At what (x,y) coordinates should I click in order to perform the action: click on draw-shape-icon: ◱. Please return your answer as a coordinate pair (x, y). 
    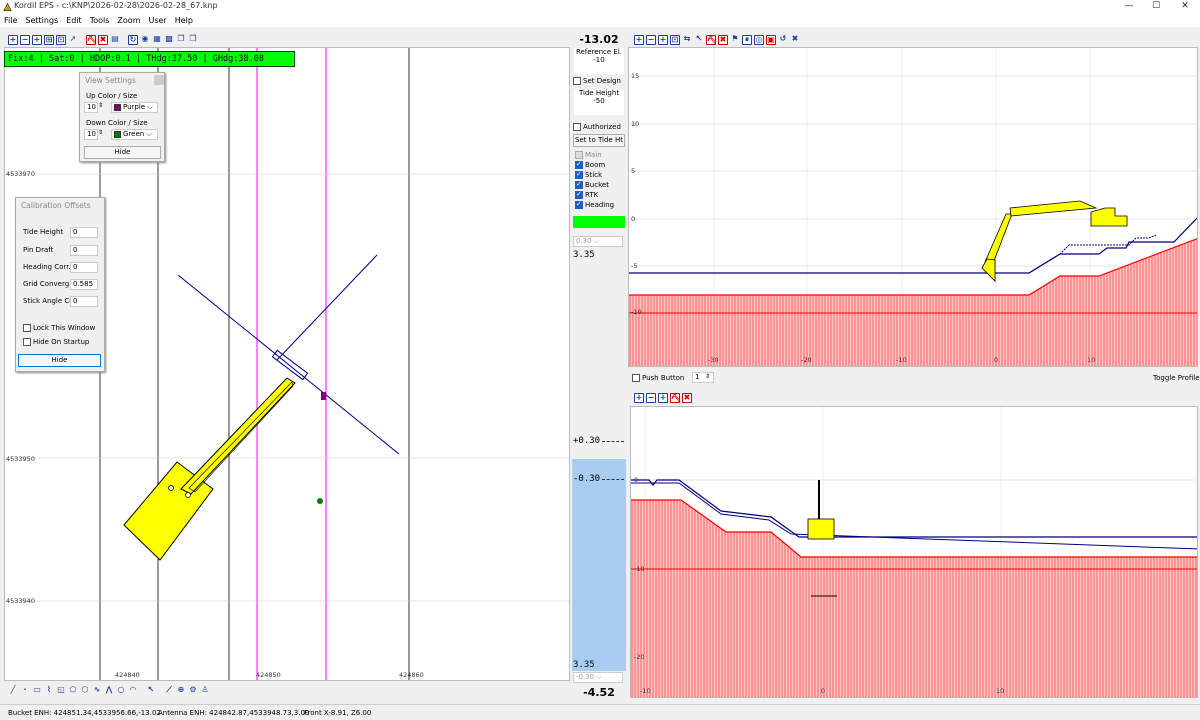
    Looking at the image, I should click on (61, 691).